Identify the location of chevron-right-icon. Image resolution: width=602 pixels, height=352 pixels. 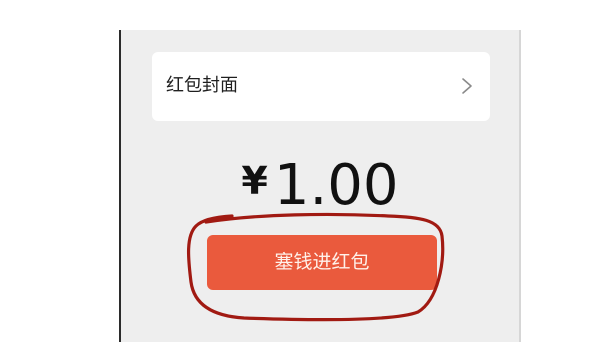
(467, 86).